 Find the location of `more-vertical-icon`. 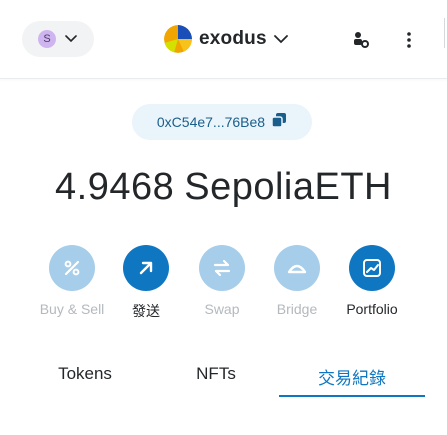

more-vertical-icon is located at coordinates (409, 40).